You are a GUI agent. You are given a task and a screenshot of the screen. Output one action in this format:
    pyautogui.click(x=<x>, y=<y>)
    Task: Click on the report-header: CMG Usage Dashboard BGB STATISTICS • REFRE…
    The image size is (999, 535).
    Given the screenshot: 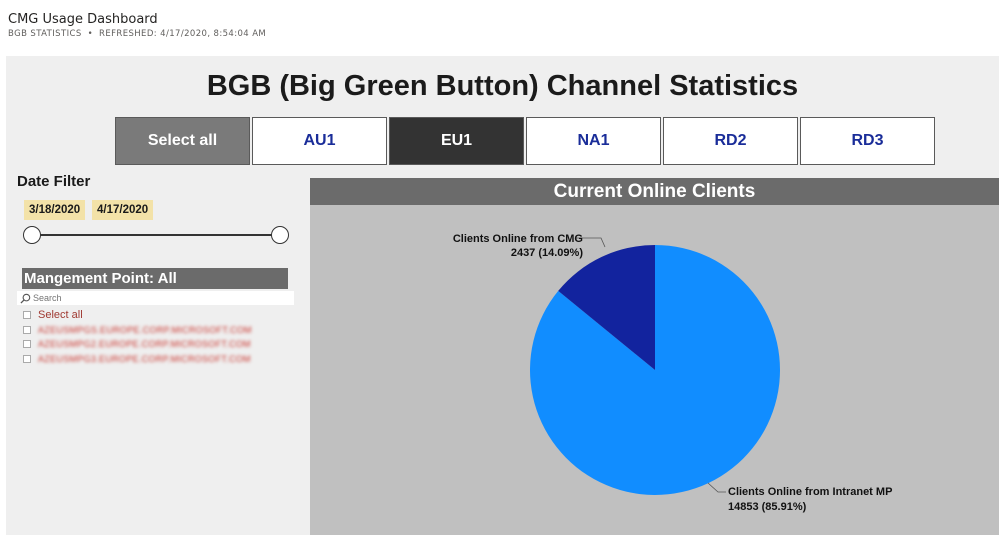 What is the action you would take?
    pyautogui.click(x=499, y=28)
    